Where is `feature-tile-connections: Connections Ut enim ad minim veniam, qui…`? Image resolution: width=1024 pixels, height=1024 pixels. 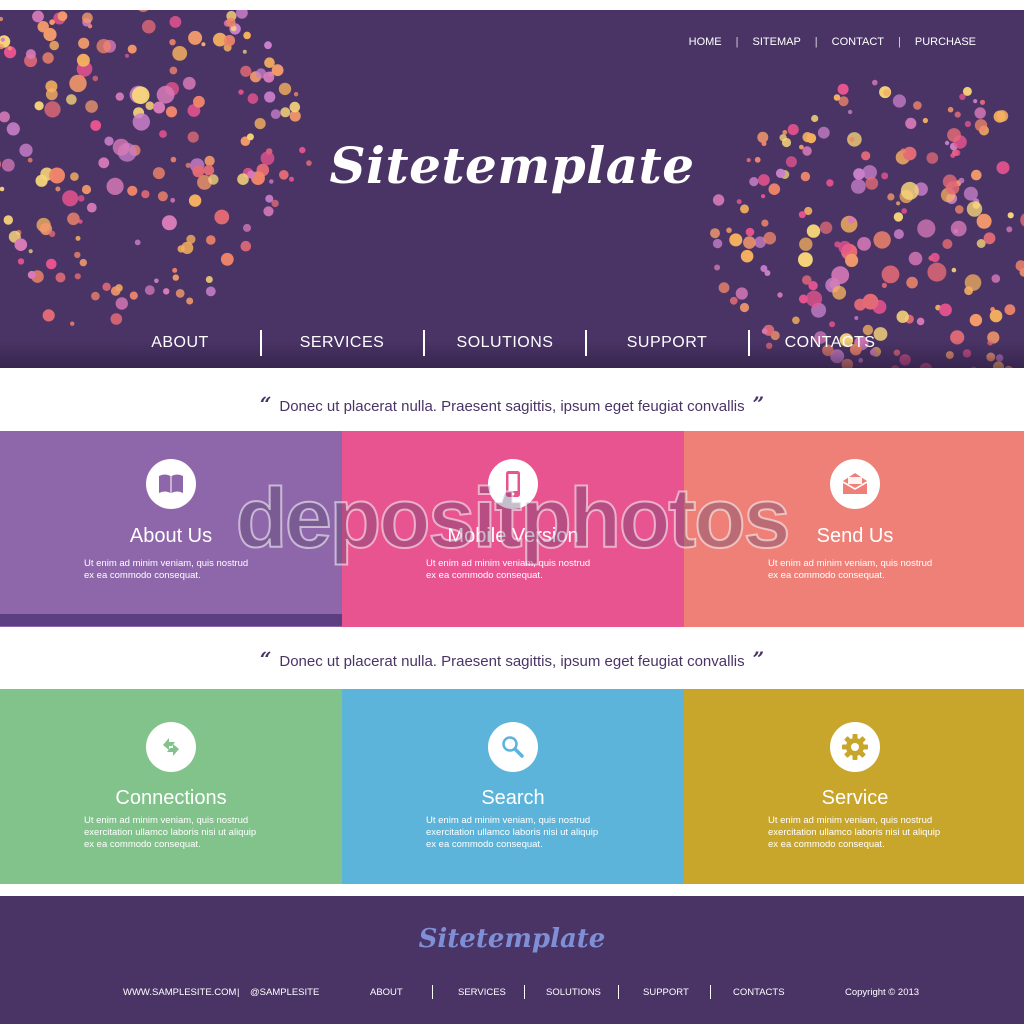
feature-tile-connections: Connections Ut enim ad minim veniam, qui… is located at coordinates (171, 786).